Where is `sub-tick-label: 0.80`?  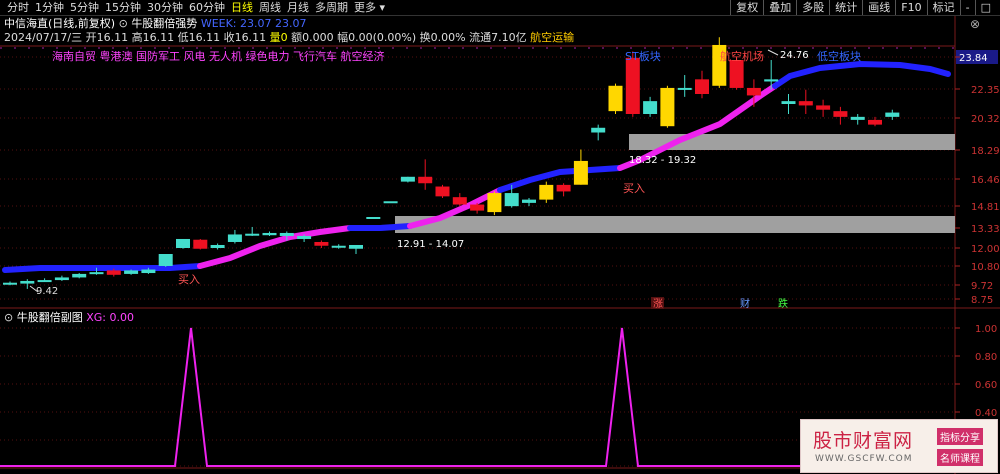
sub-tick-label: 0.80 is located at coordinates (986, 357).